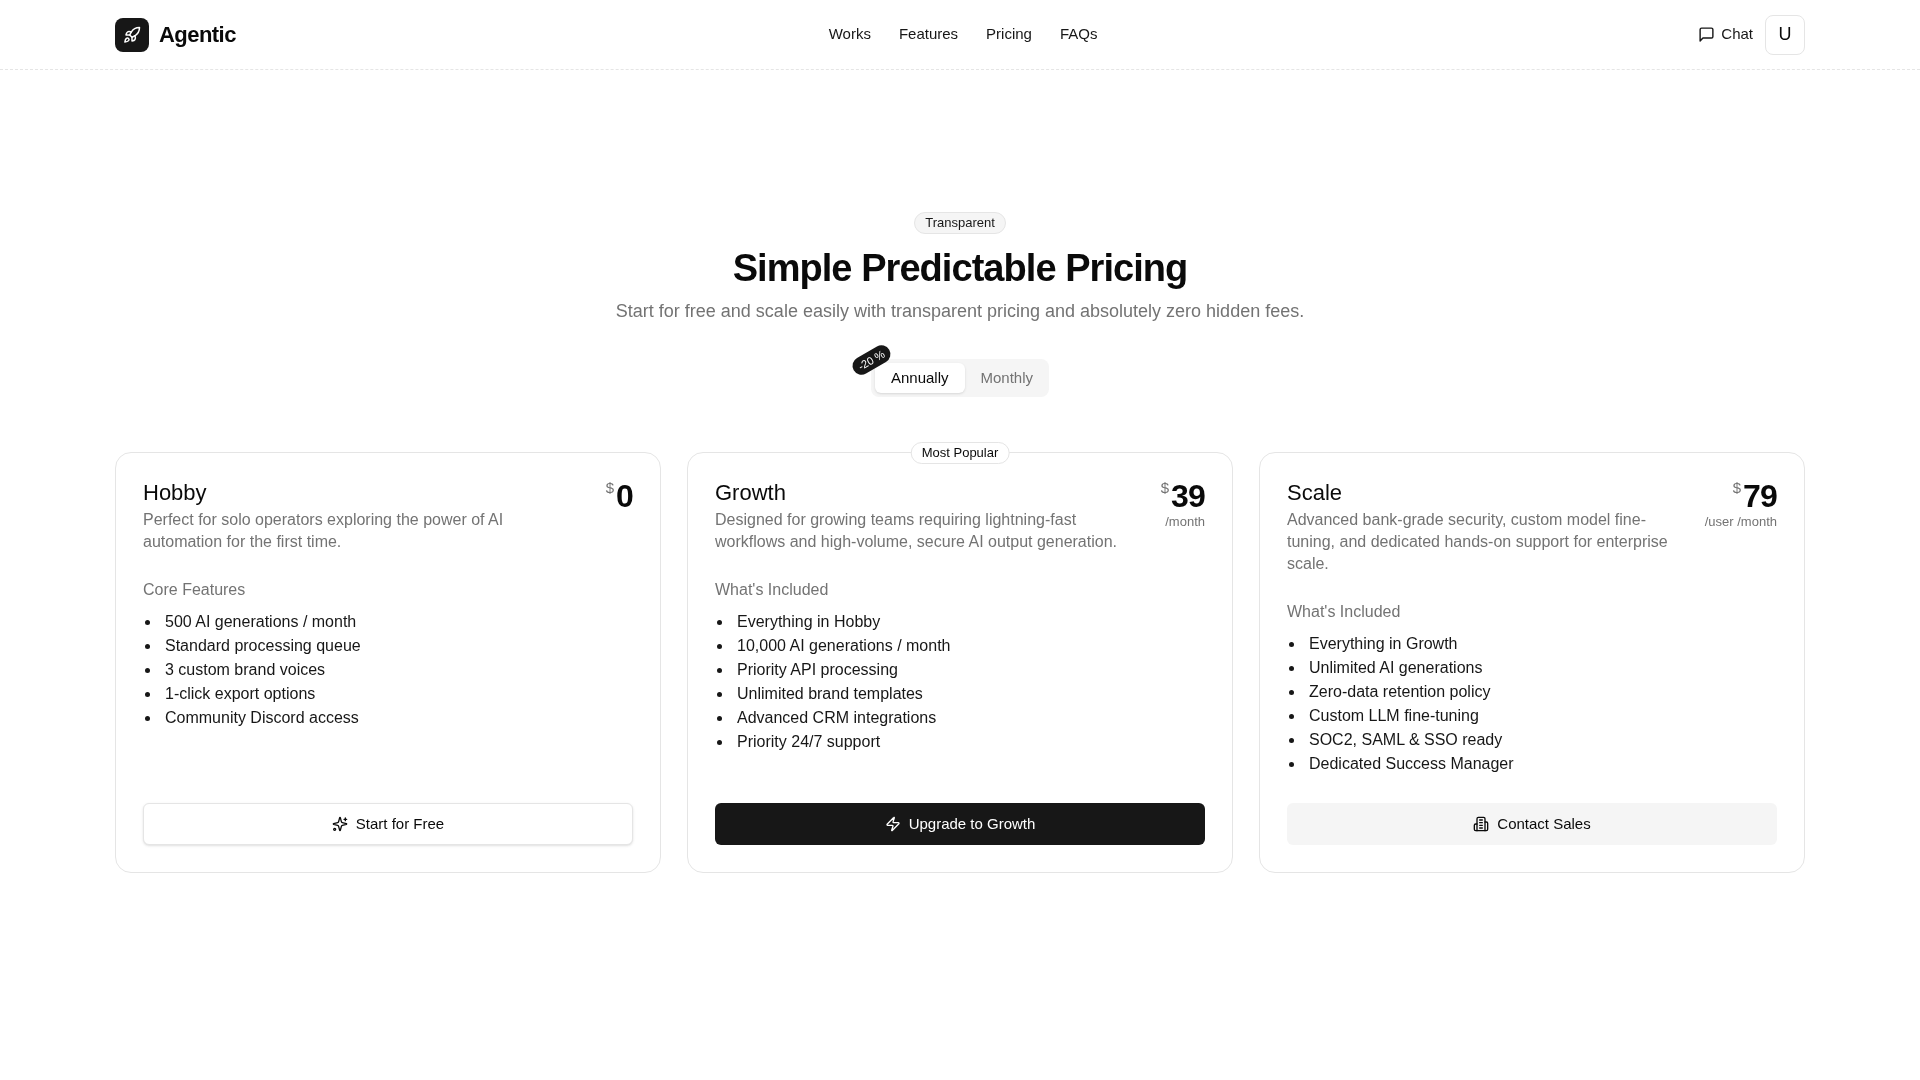 The width and height of the screenshot is (1920, 1080). What do you see at coordinates (928, 34) in the screenshot?
I see `nav-link: Features` at bounding box center [928, 34].